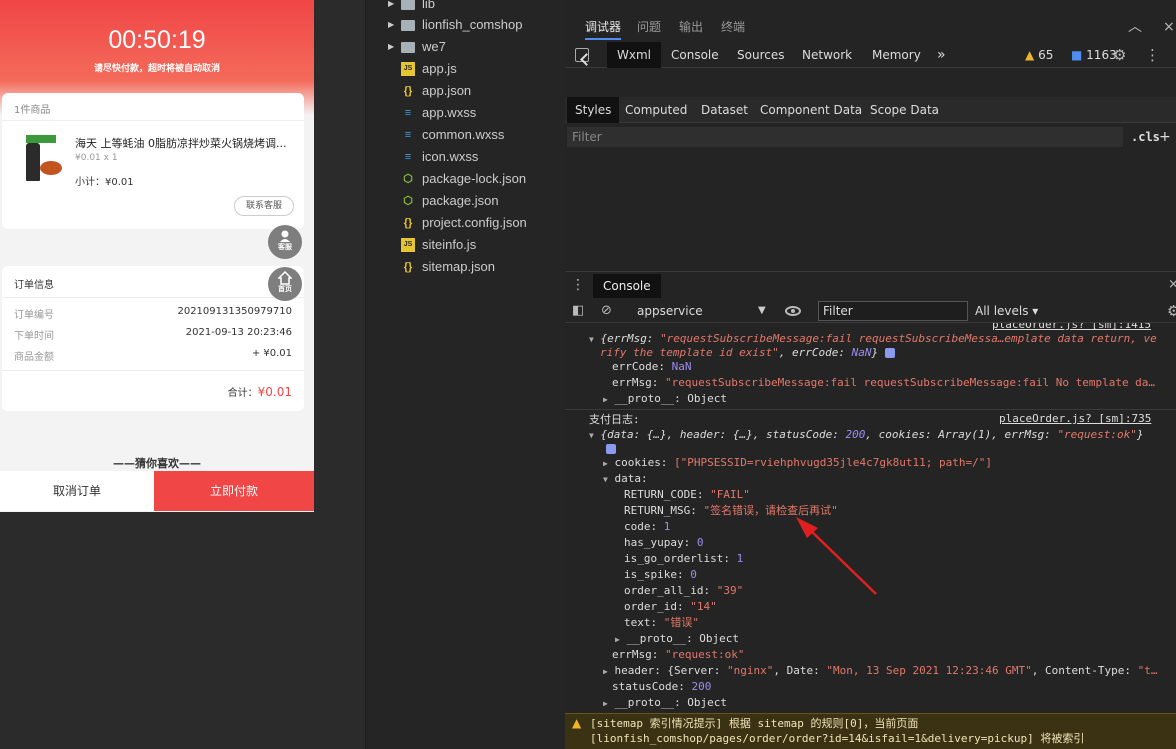 This screenshot has width=1176, height=749. I want to click on tab-styles: Styles, so click(593, 110).